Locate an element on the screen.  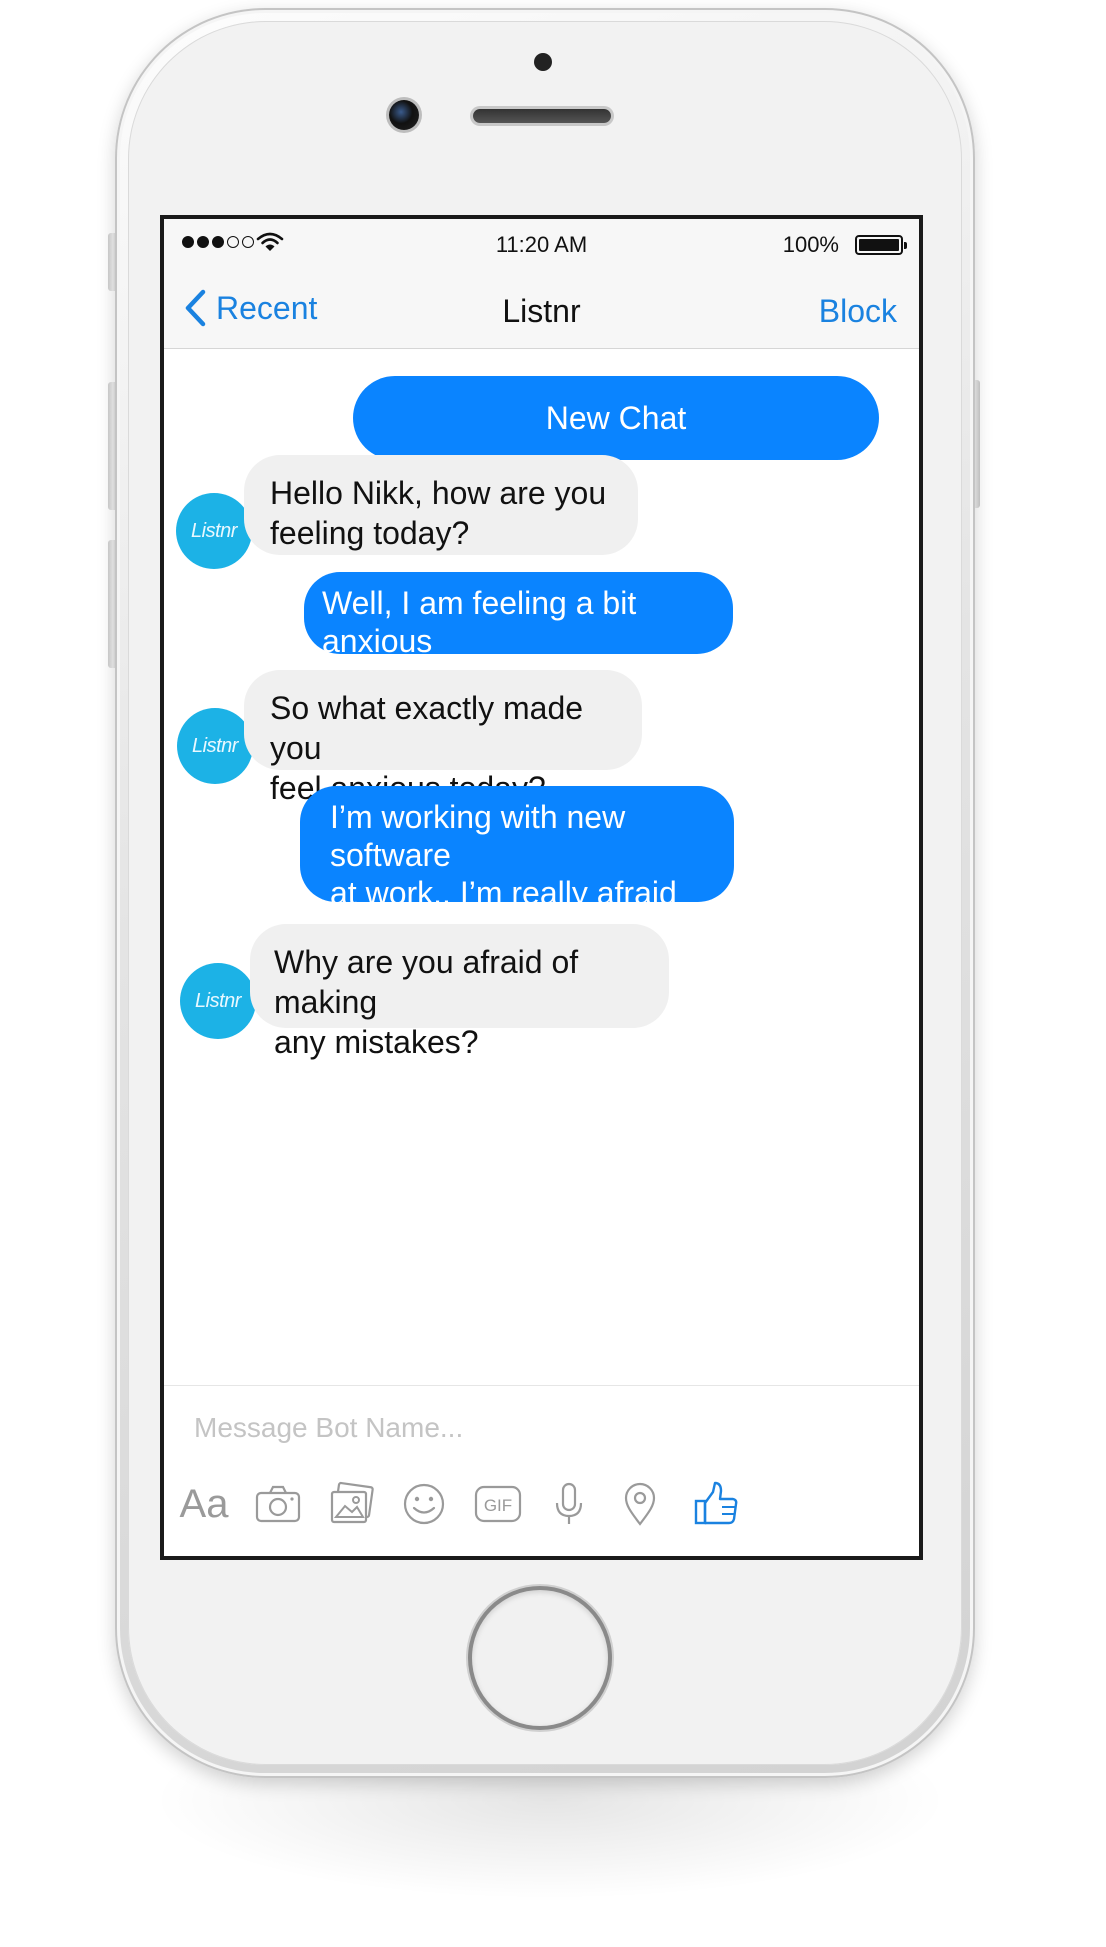
photo-gallery-icon is located at coordinates (352, 1502).